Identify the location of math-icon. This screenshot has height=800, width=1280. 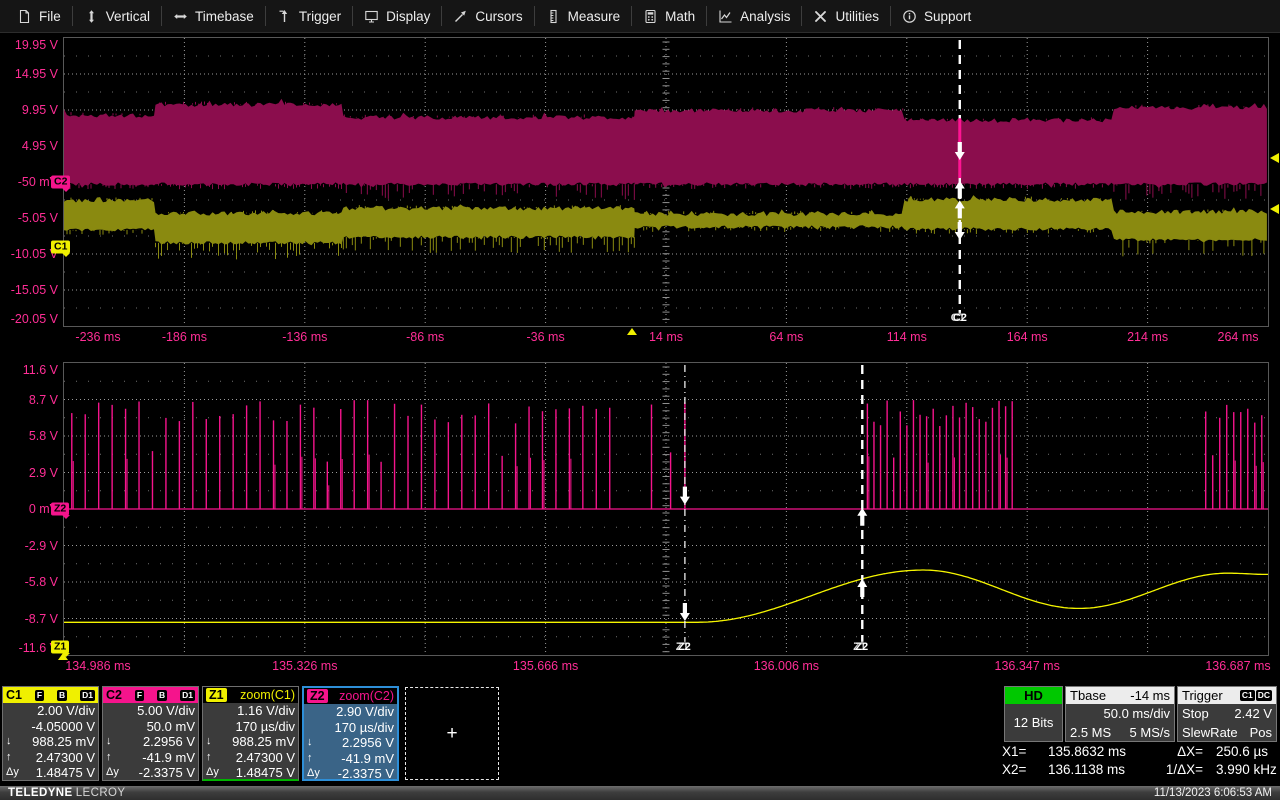
(650, 16).